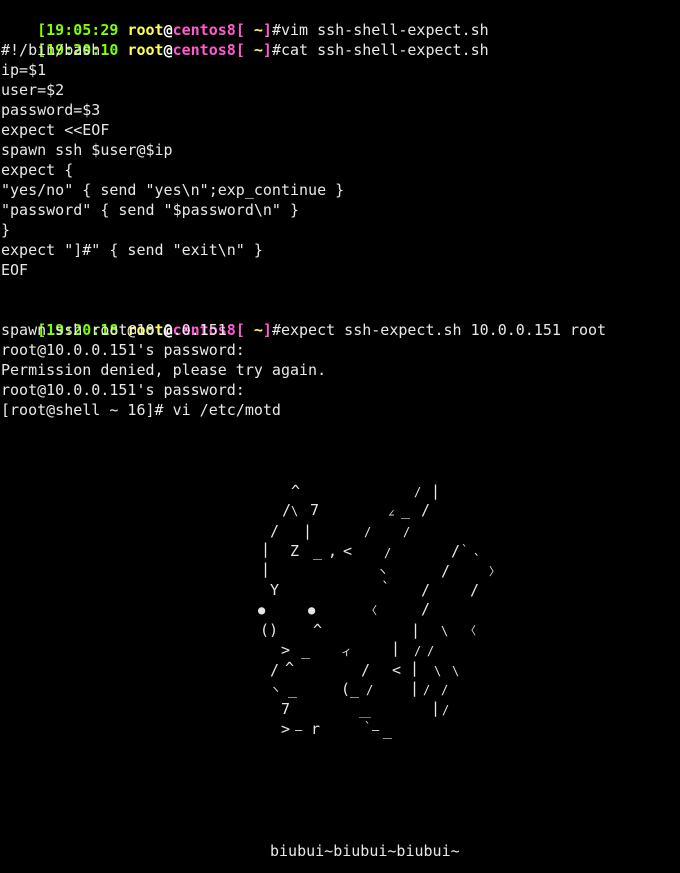  I want to click on art-glyph: 〈, so click(371, 610).